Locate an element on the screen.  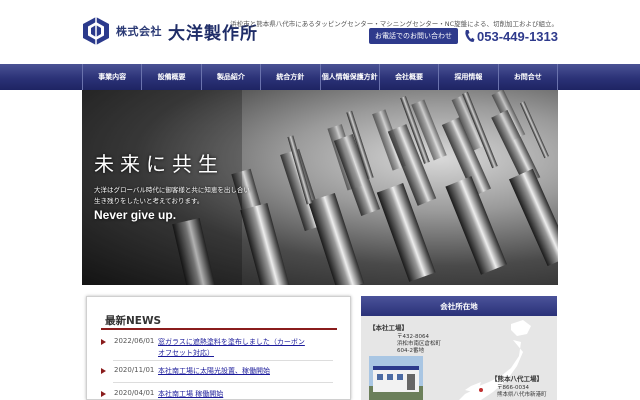
hero-message-line-2: 生き残りをしたいと考えております。 is located at coordinates (149, 201).